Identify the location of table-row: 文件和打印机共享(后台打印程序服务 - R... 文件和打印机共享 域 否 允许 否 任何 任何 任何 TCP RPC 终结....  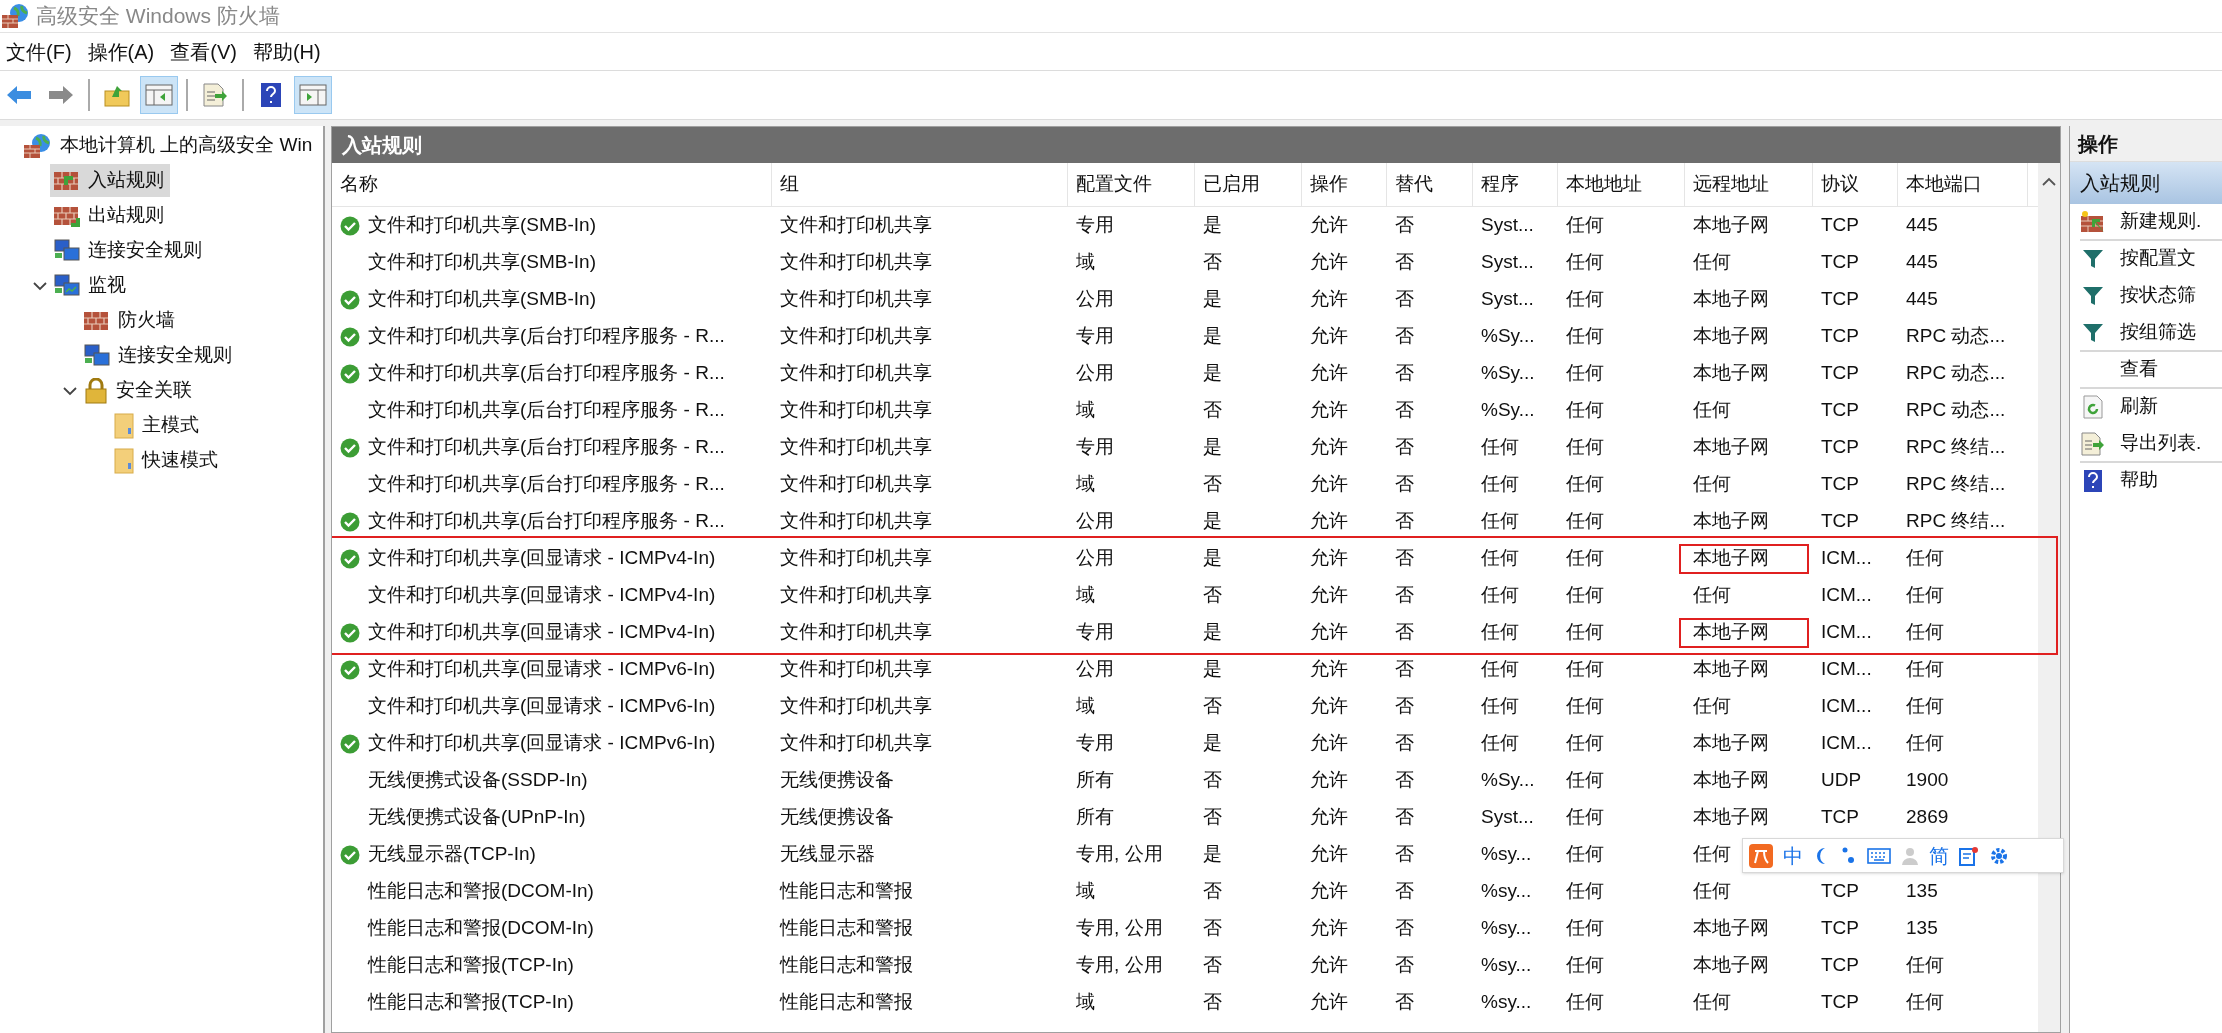
(1185, 484).